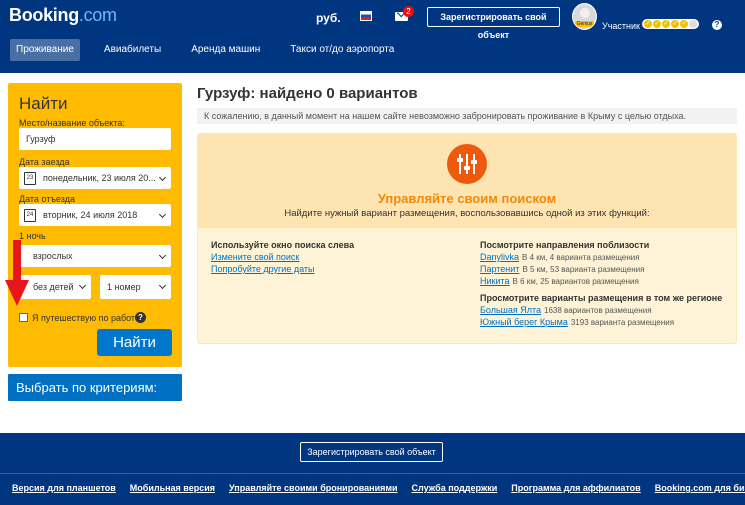 Image resolution: width=745 pixels, height=505 pixels. What do you see at coordinates (584, 24) in the screenshot?
I see `genius-badge: Genius` at bounding box center [584, 24].